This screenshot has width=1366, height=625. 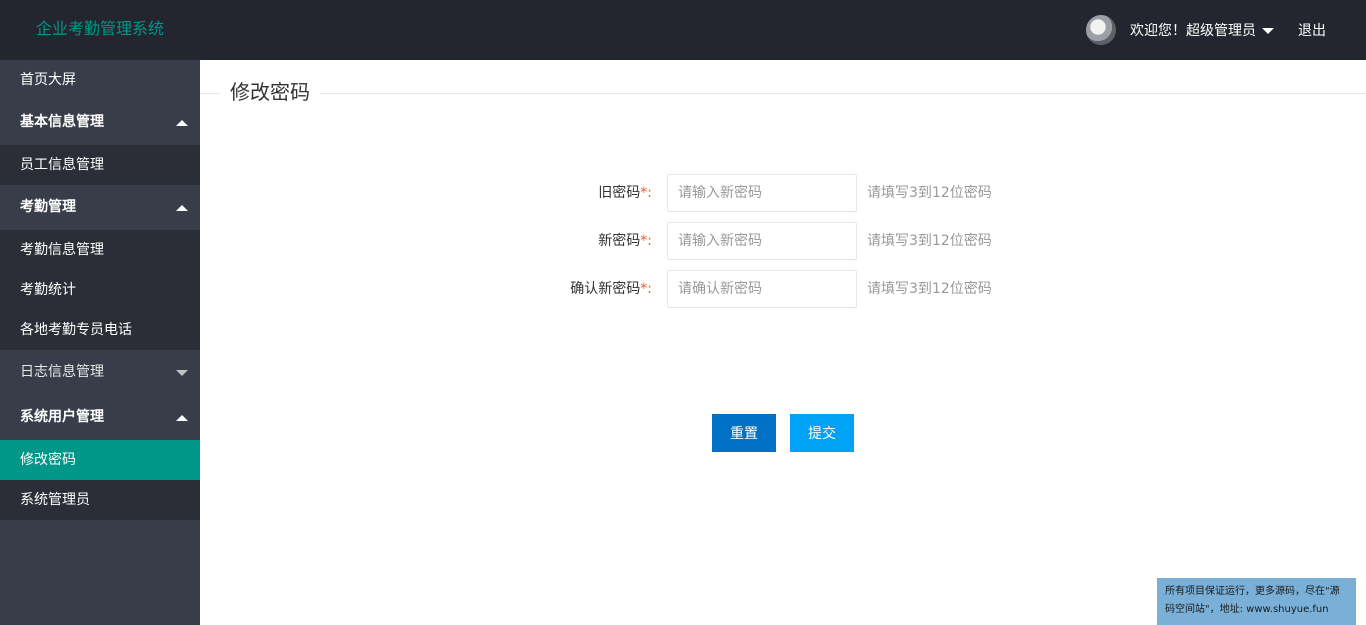 I want to click on user-menu: 欢迎您！超级管理员, so click(x=1202, y=30).